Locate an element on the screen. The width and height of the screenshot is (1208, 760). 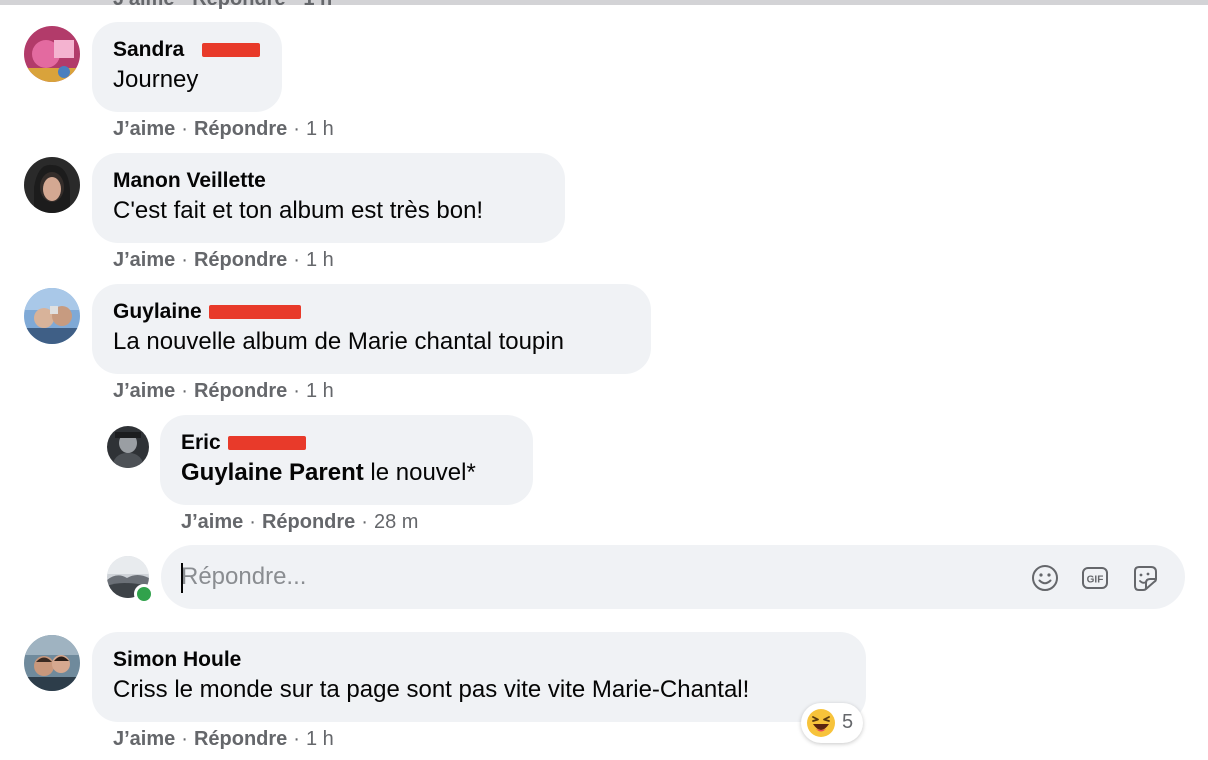
online-status-dot is located at coordinates (144, 594).